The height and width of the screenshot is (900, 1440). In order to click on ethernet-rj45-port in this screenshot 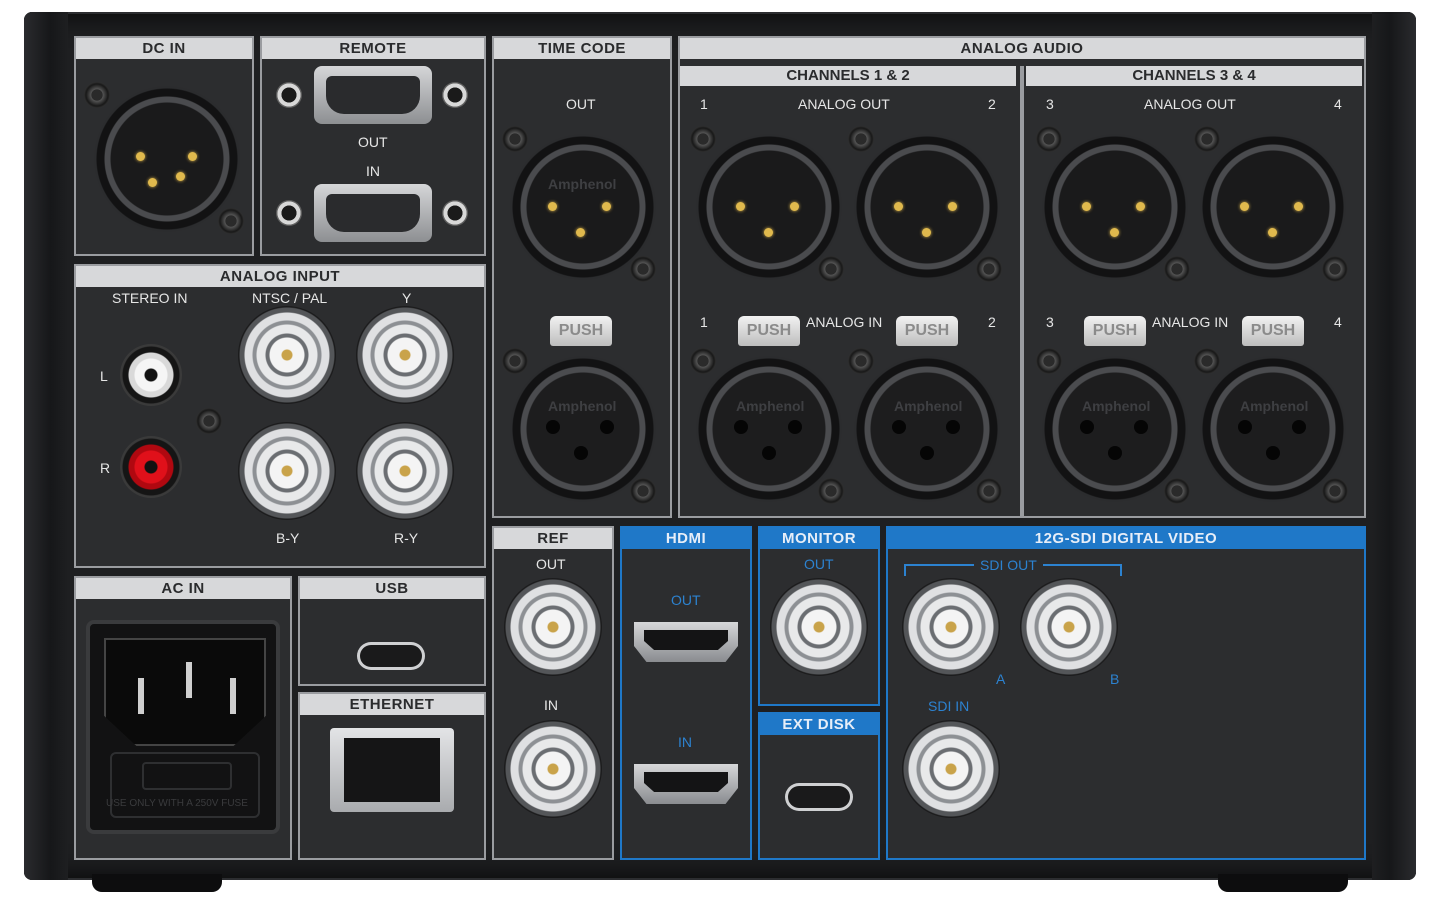, I will do `click(392, 770)`.